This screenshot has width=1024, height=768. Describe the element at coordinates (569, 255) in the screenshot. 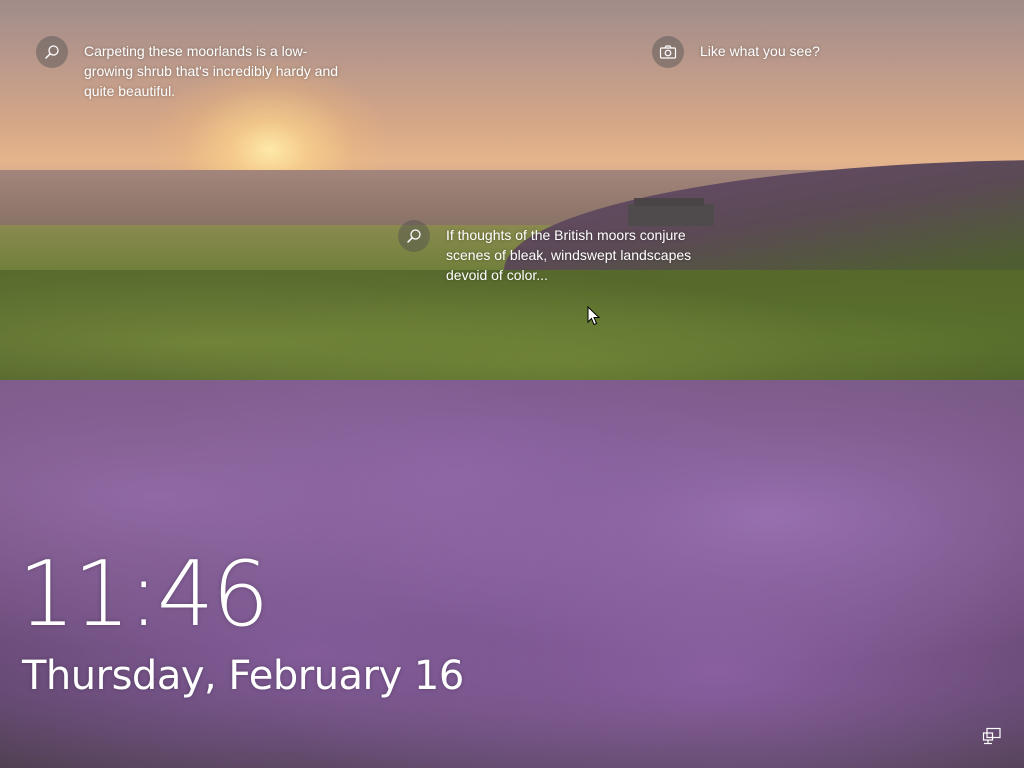

I see `hint-line: scenes of bleak, windswept landscapes` at that location.